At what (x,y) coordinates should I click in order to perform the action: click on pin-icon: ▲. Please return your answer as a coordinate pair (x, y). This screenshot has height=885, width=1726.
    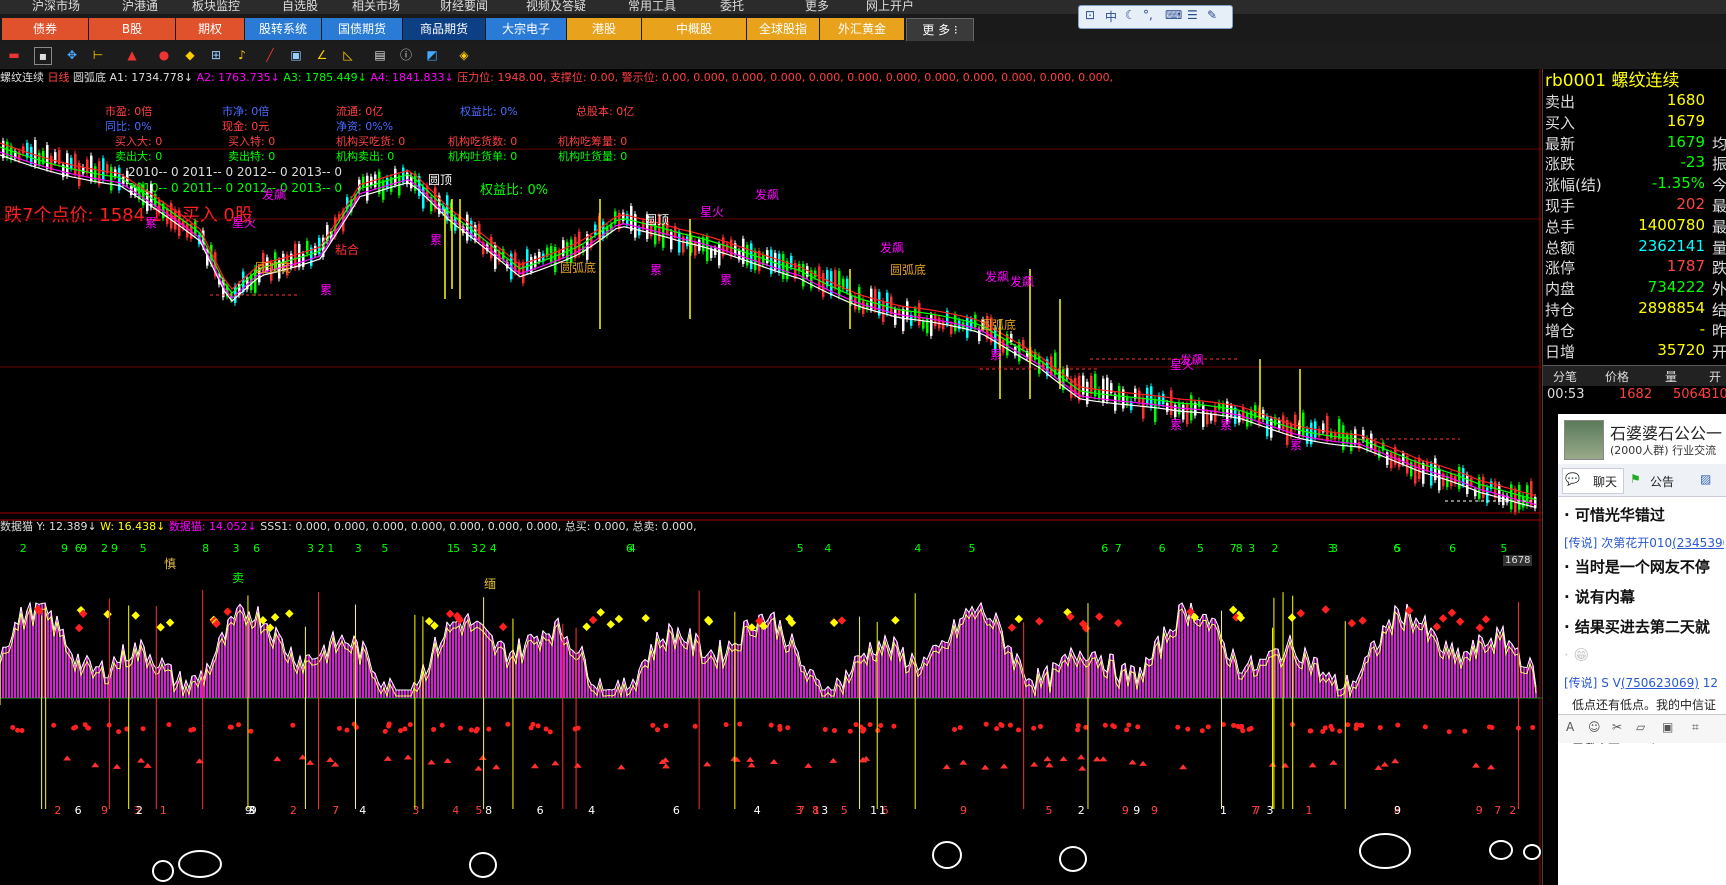
    Looking at the image, I should click on (132, 55).